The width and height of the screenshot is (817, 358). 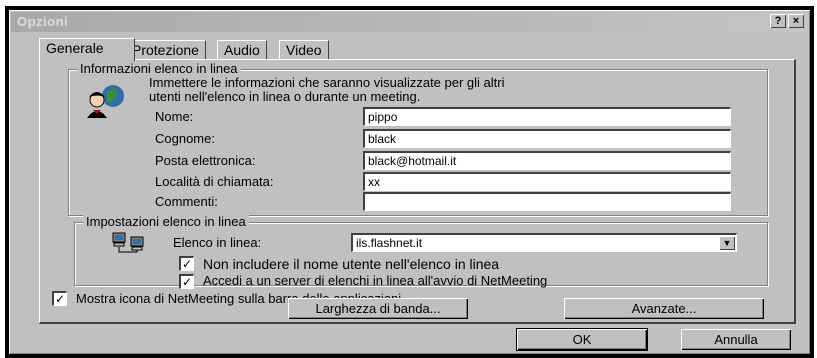 I want to click on first-name-label: Nome:, so click(x=174, y=116).